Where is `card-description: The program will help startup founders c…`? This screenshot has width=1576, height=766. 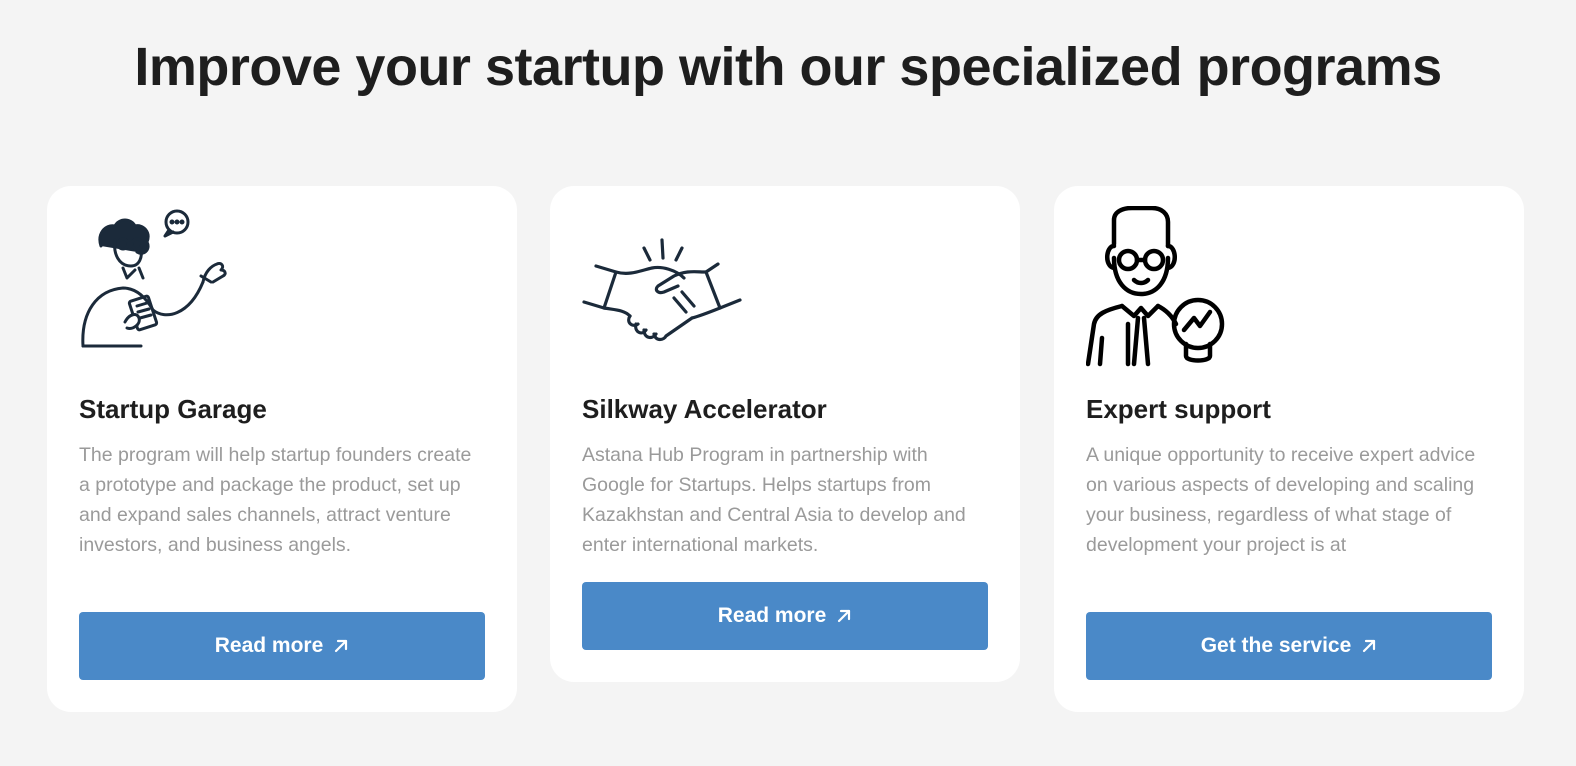
card-description: The program will help startup founders c… is located at coordinates (275, 500).